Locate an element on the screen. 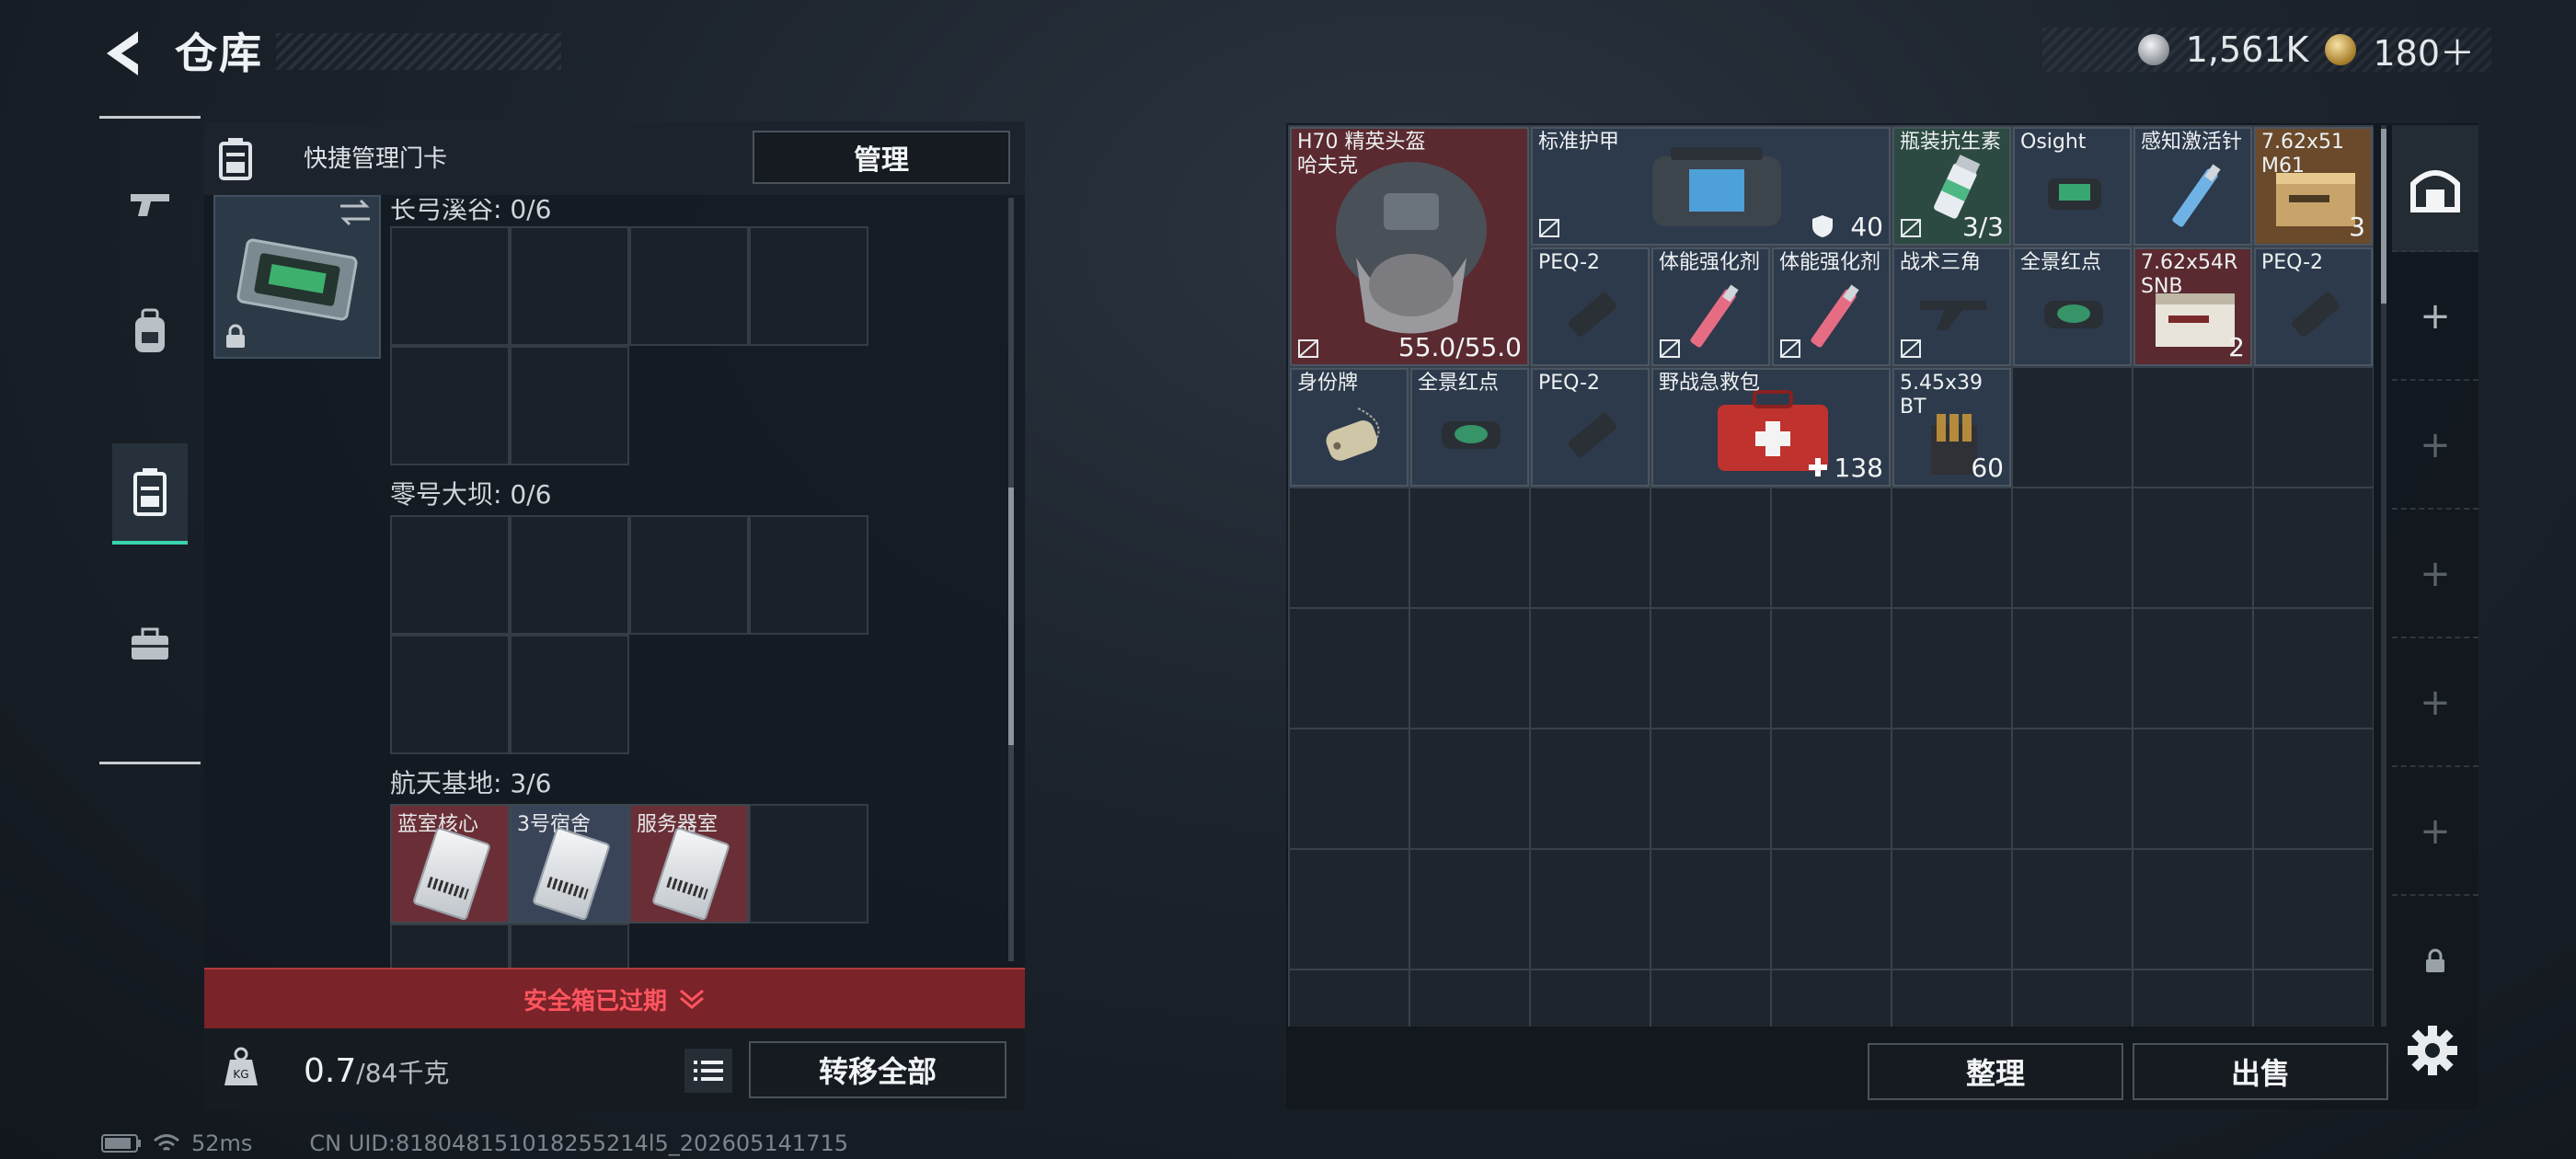  settings-button is located at coordinates (2432, 1050).